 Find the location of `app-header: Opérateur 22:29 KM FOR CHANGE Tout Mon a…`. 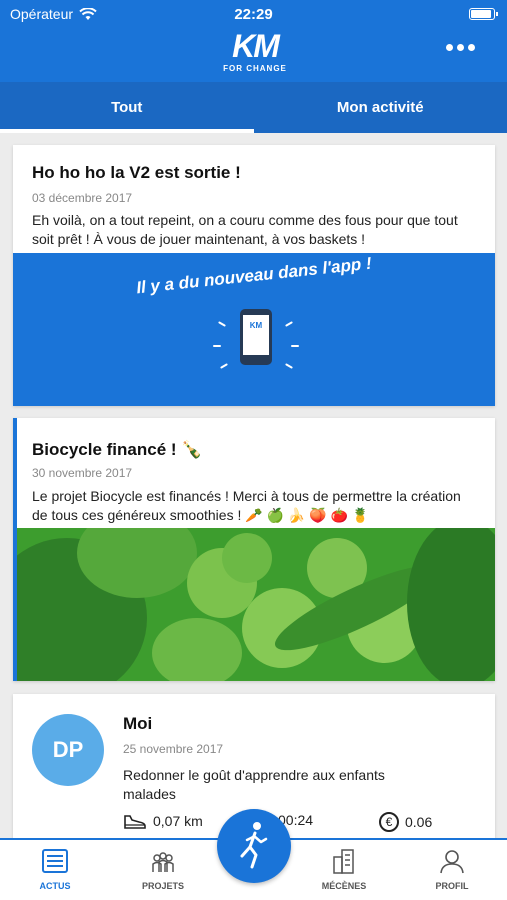

app-header: Opérateur 22:29 KM FOR CHANGE Tout Mon a… is located at coordinates (253, 66).